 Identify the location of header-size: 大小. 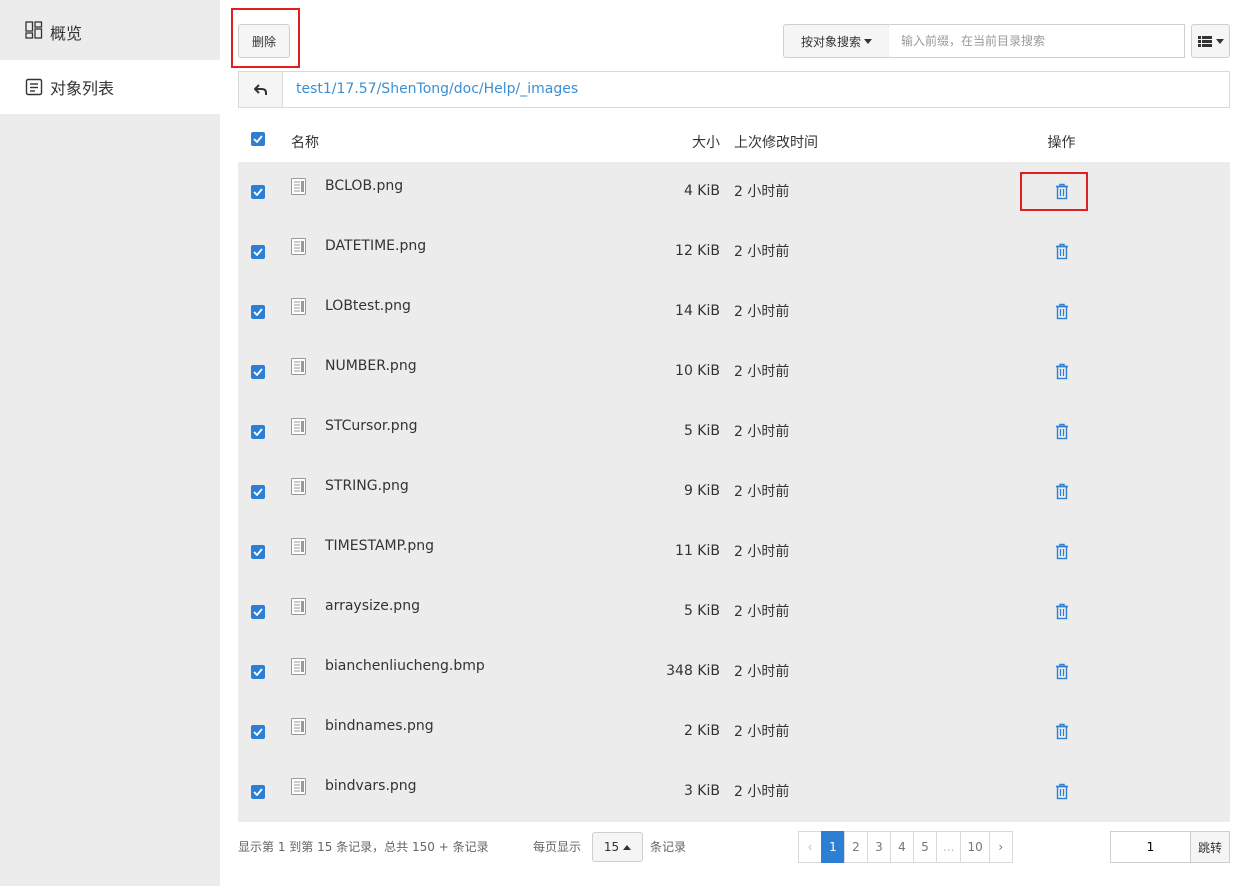
(706, 141).